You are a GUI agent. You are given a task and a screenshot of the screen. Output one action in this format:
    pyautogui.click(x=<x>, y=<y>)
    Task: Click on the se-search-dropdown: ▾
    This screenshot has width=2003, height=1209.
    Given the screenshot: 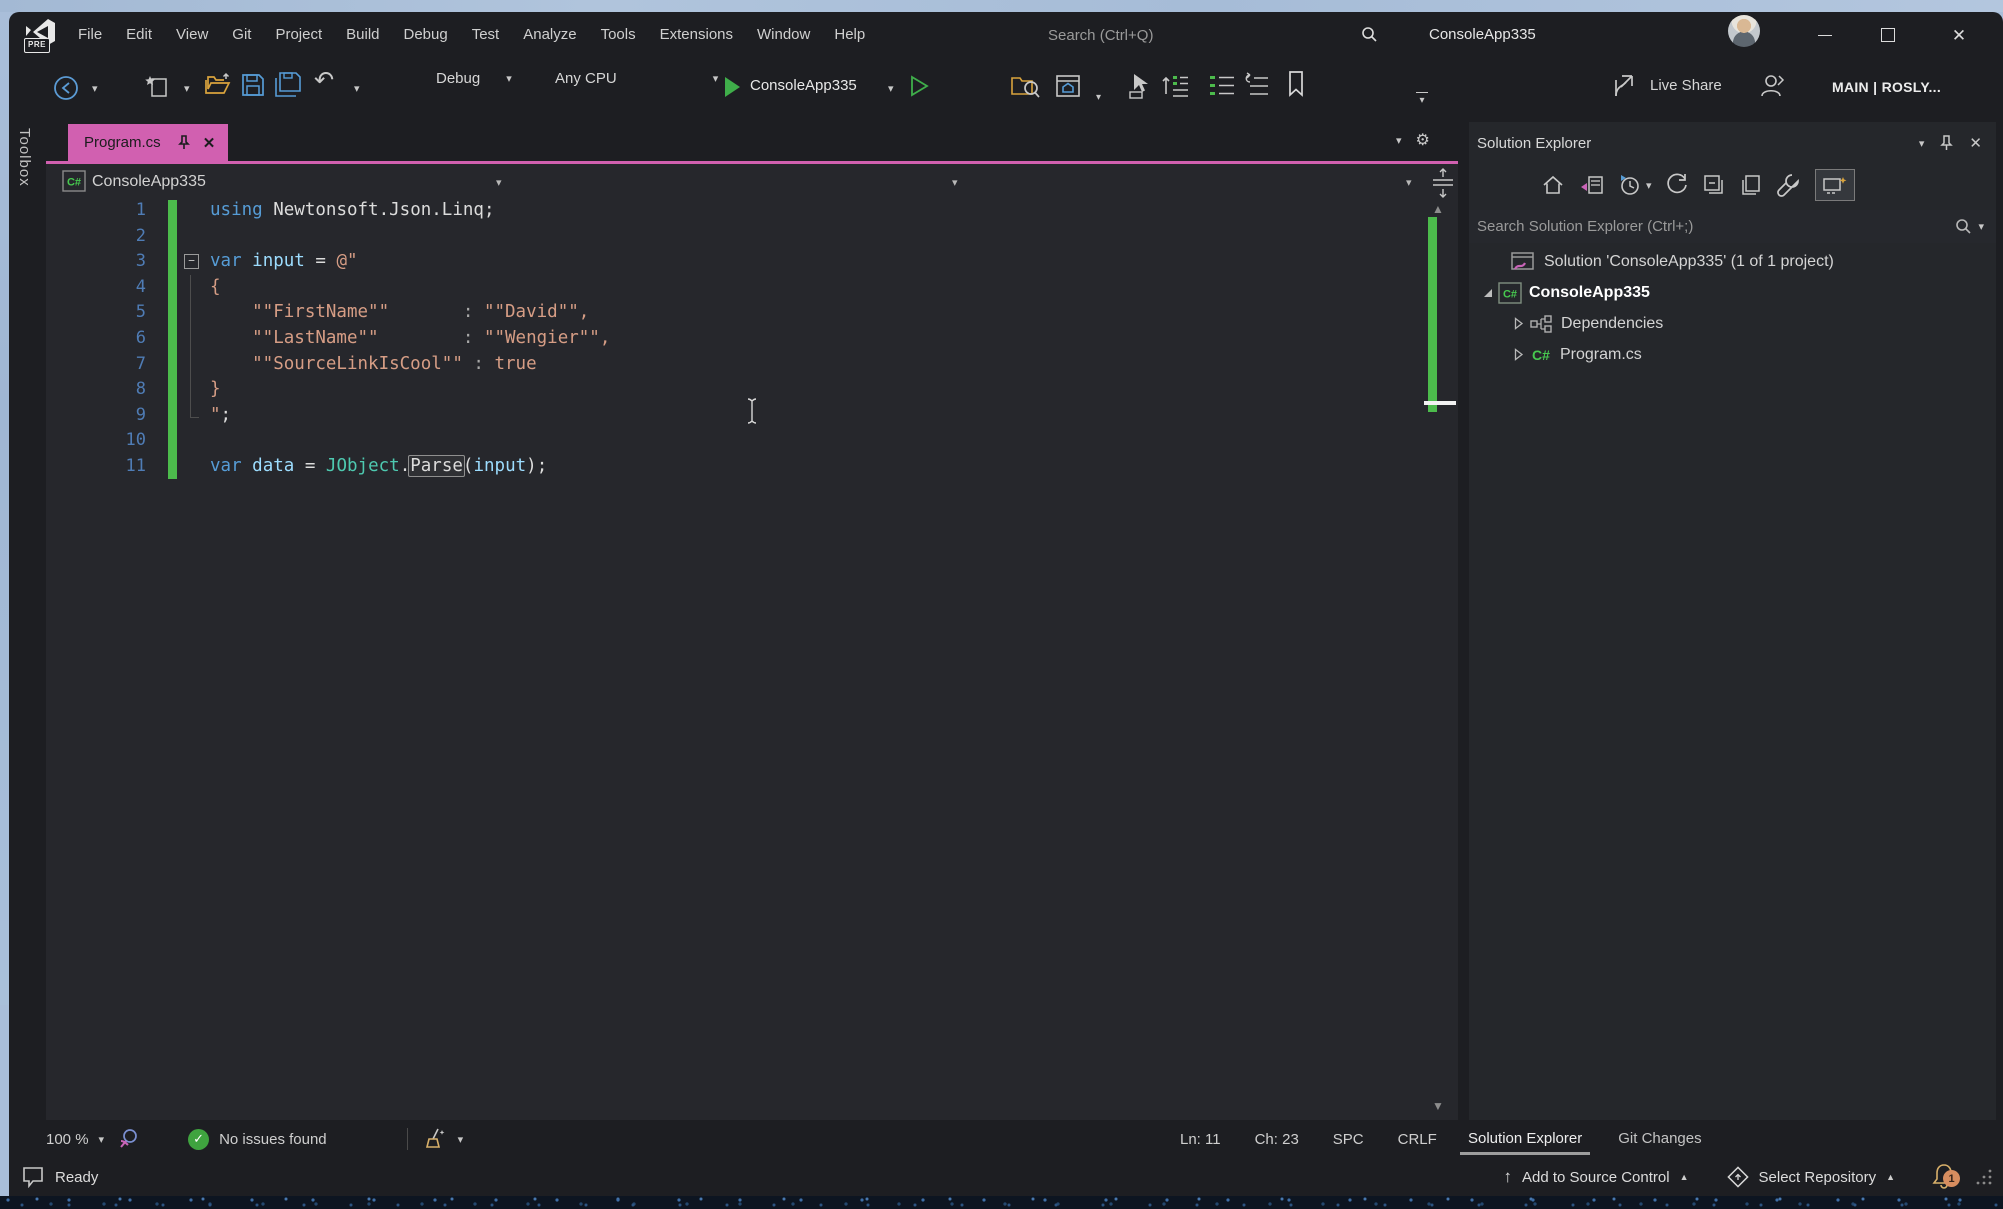 What is the action you would take?
    pyautogui.click(x=1981, y=226)
    